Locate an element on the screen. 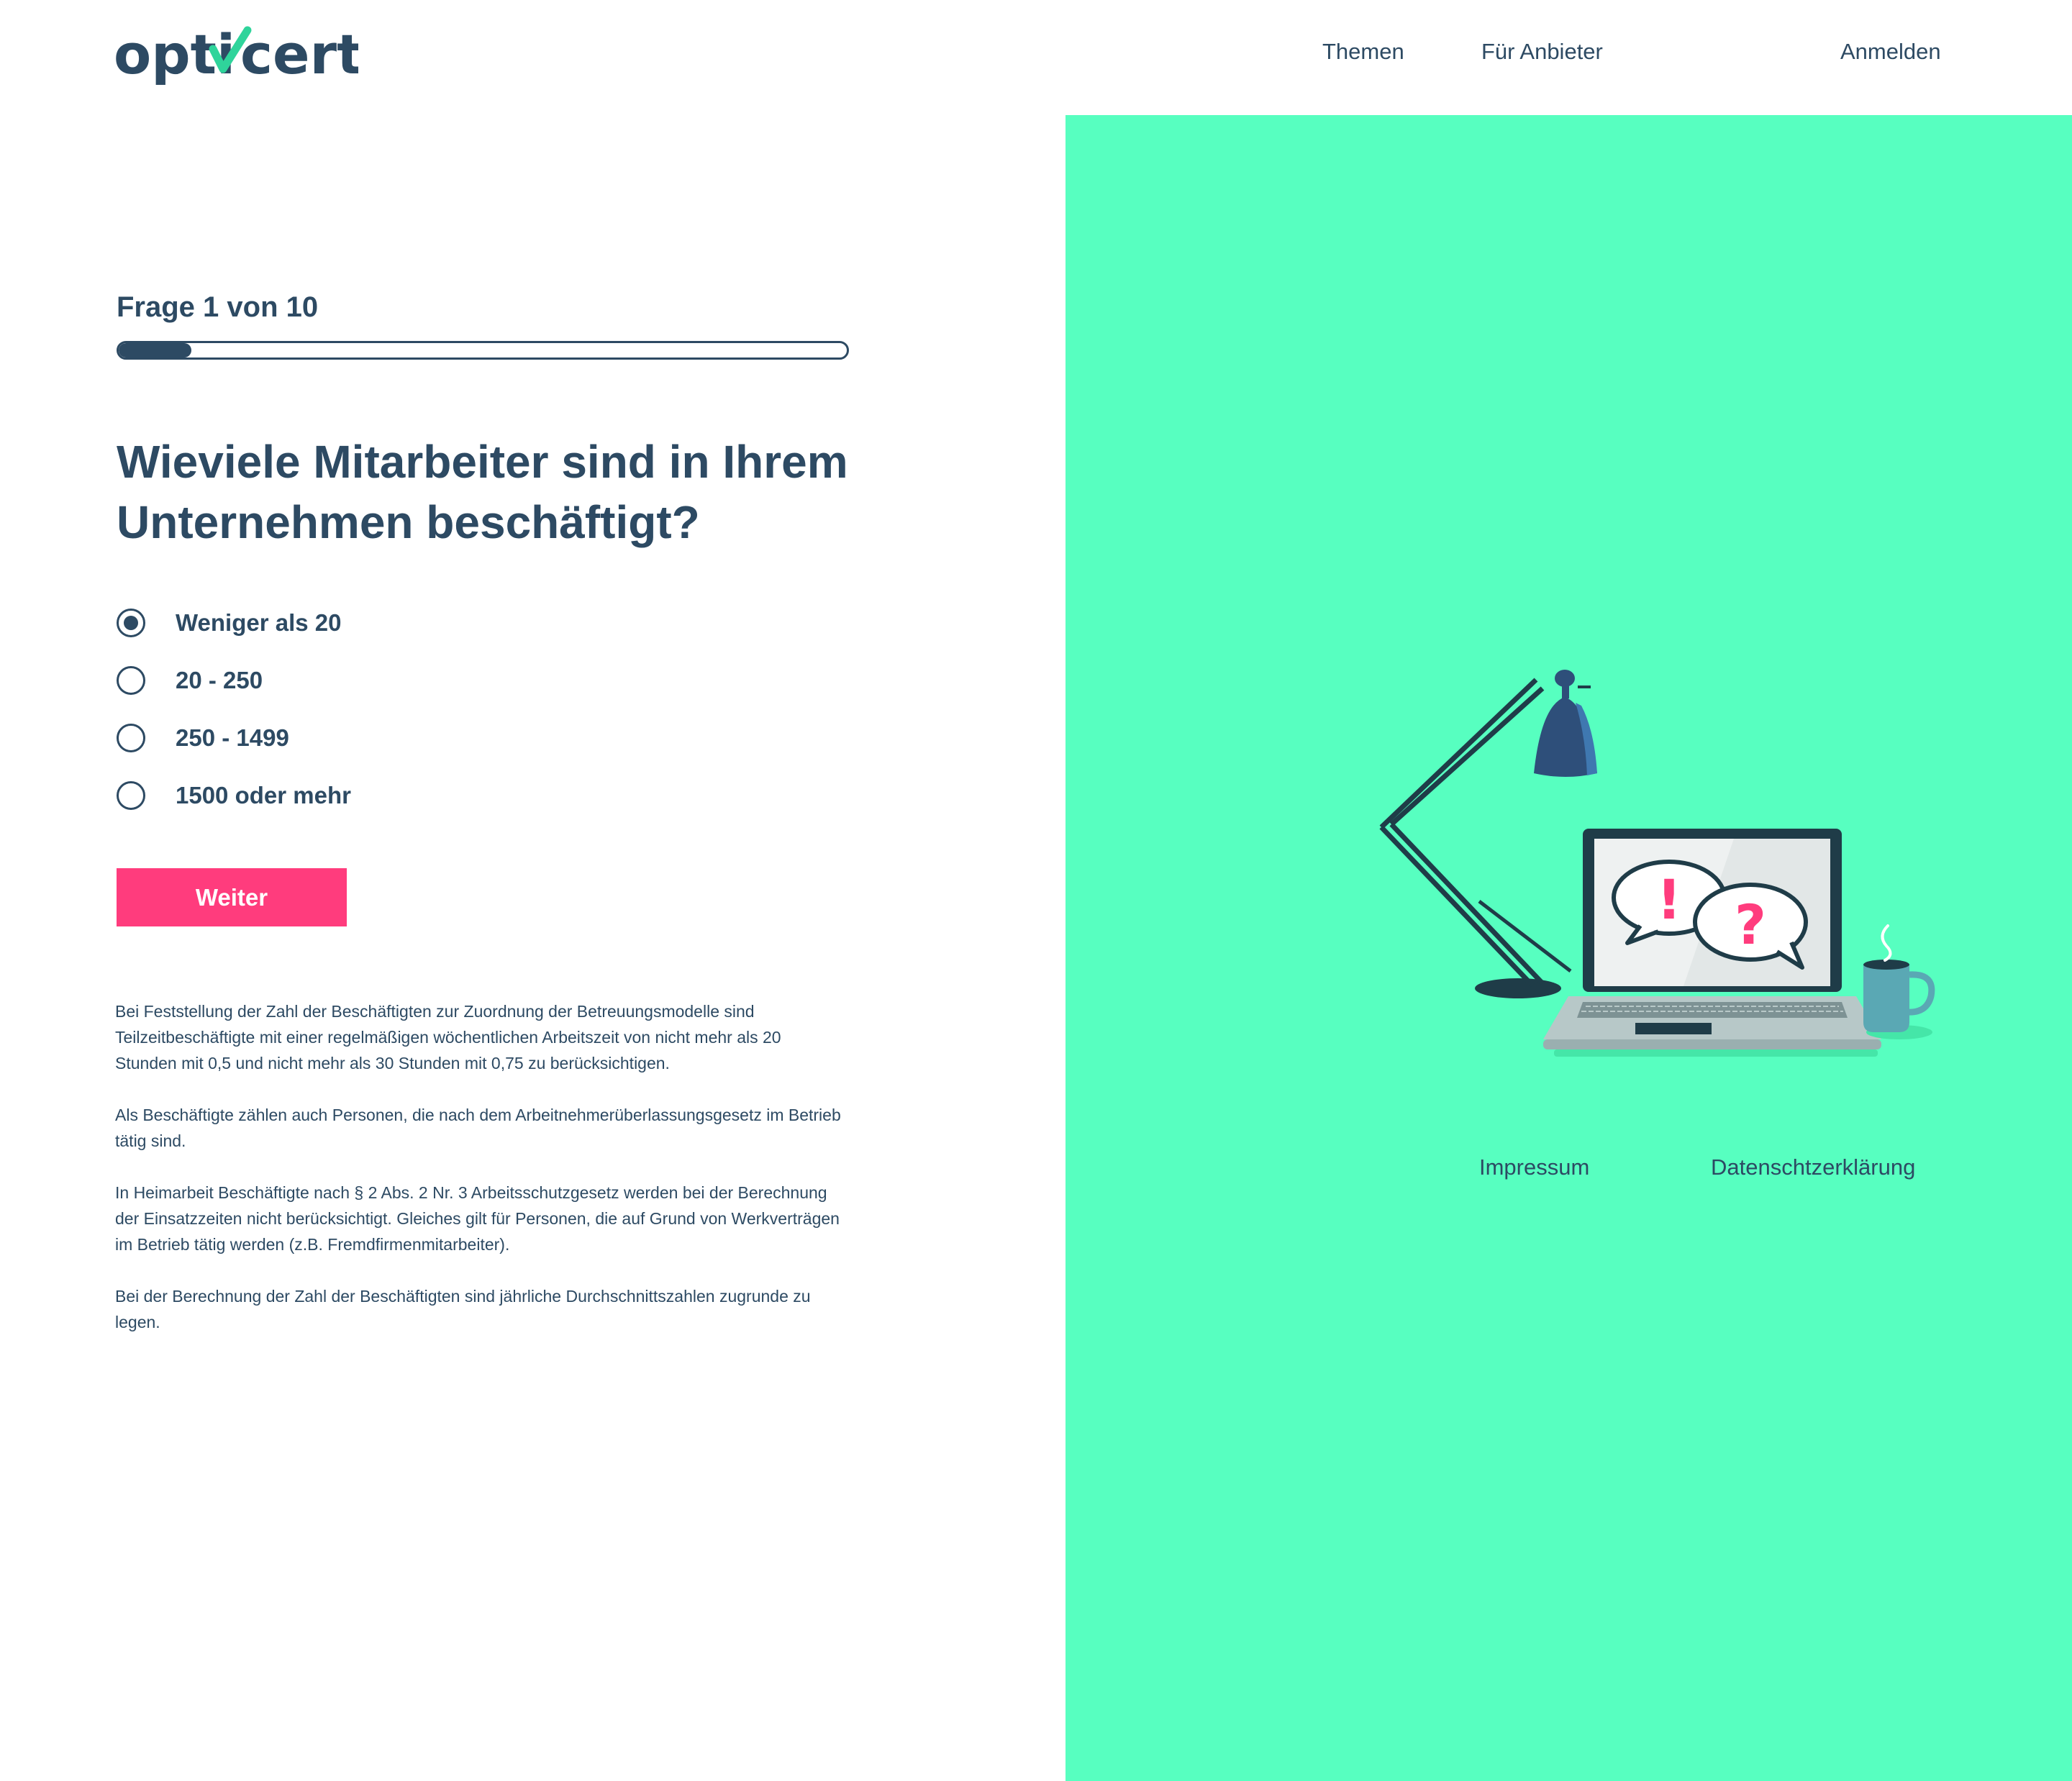 The image size is (2072, 1781). radio-selected-dot is located at coordinates (131, 623).